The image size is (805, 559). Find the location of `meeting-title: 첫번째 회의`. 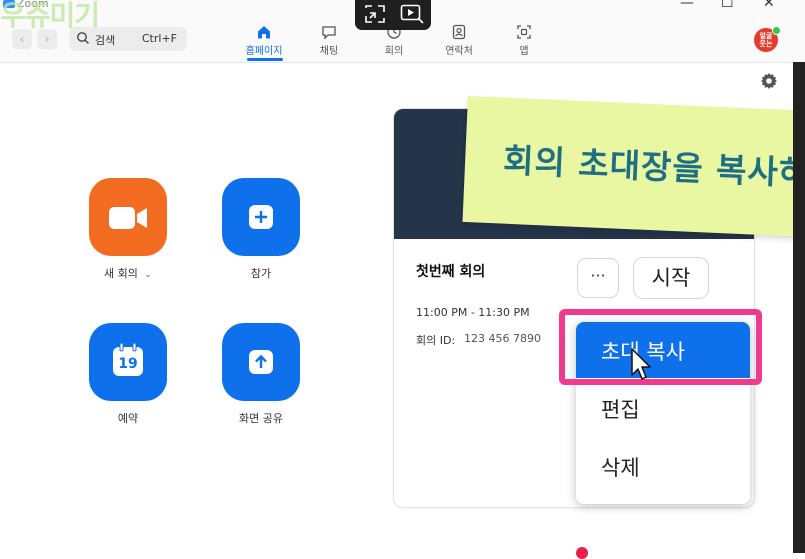

meeting-title: 첫번째 회의 is located at coordinates (451, 272).